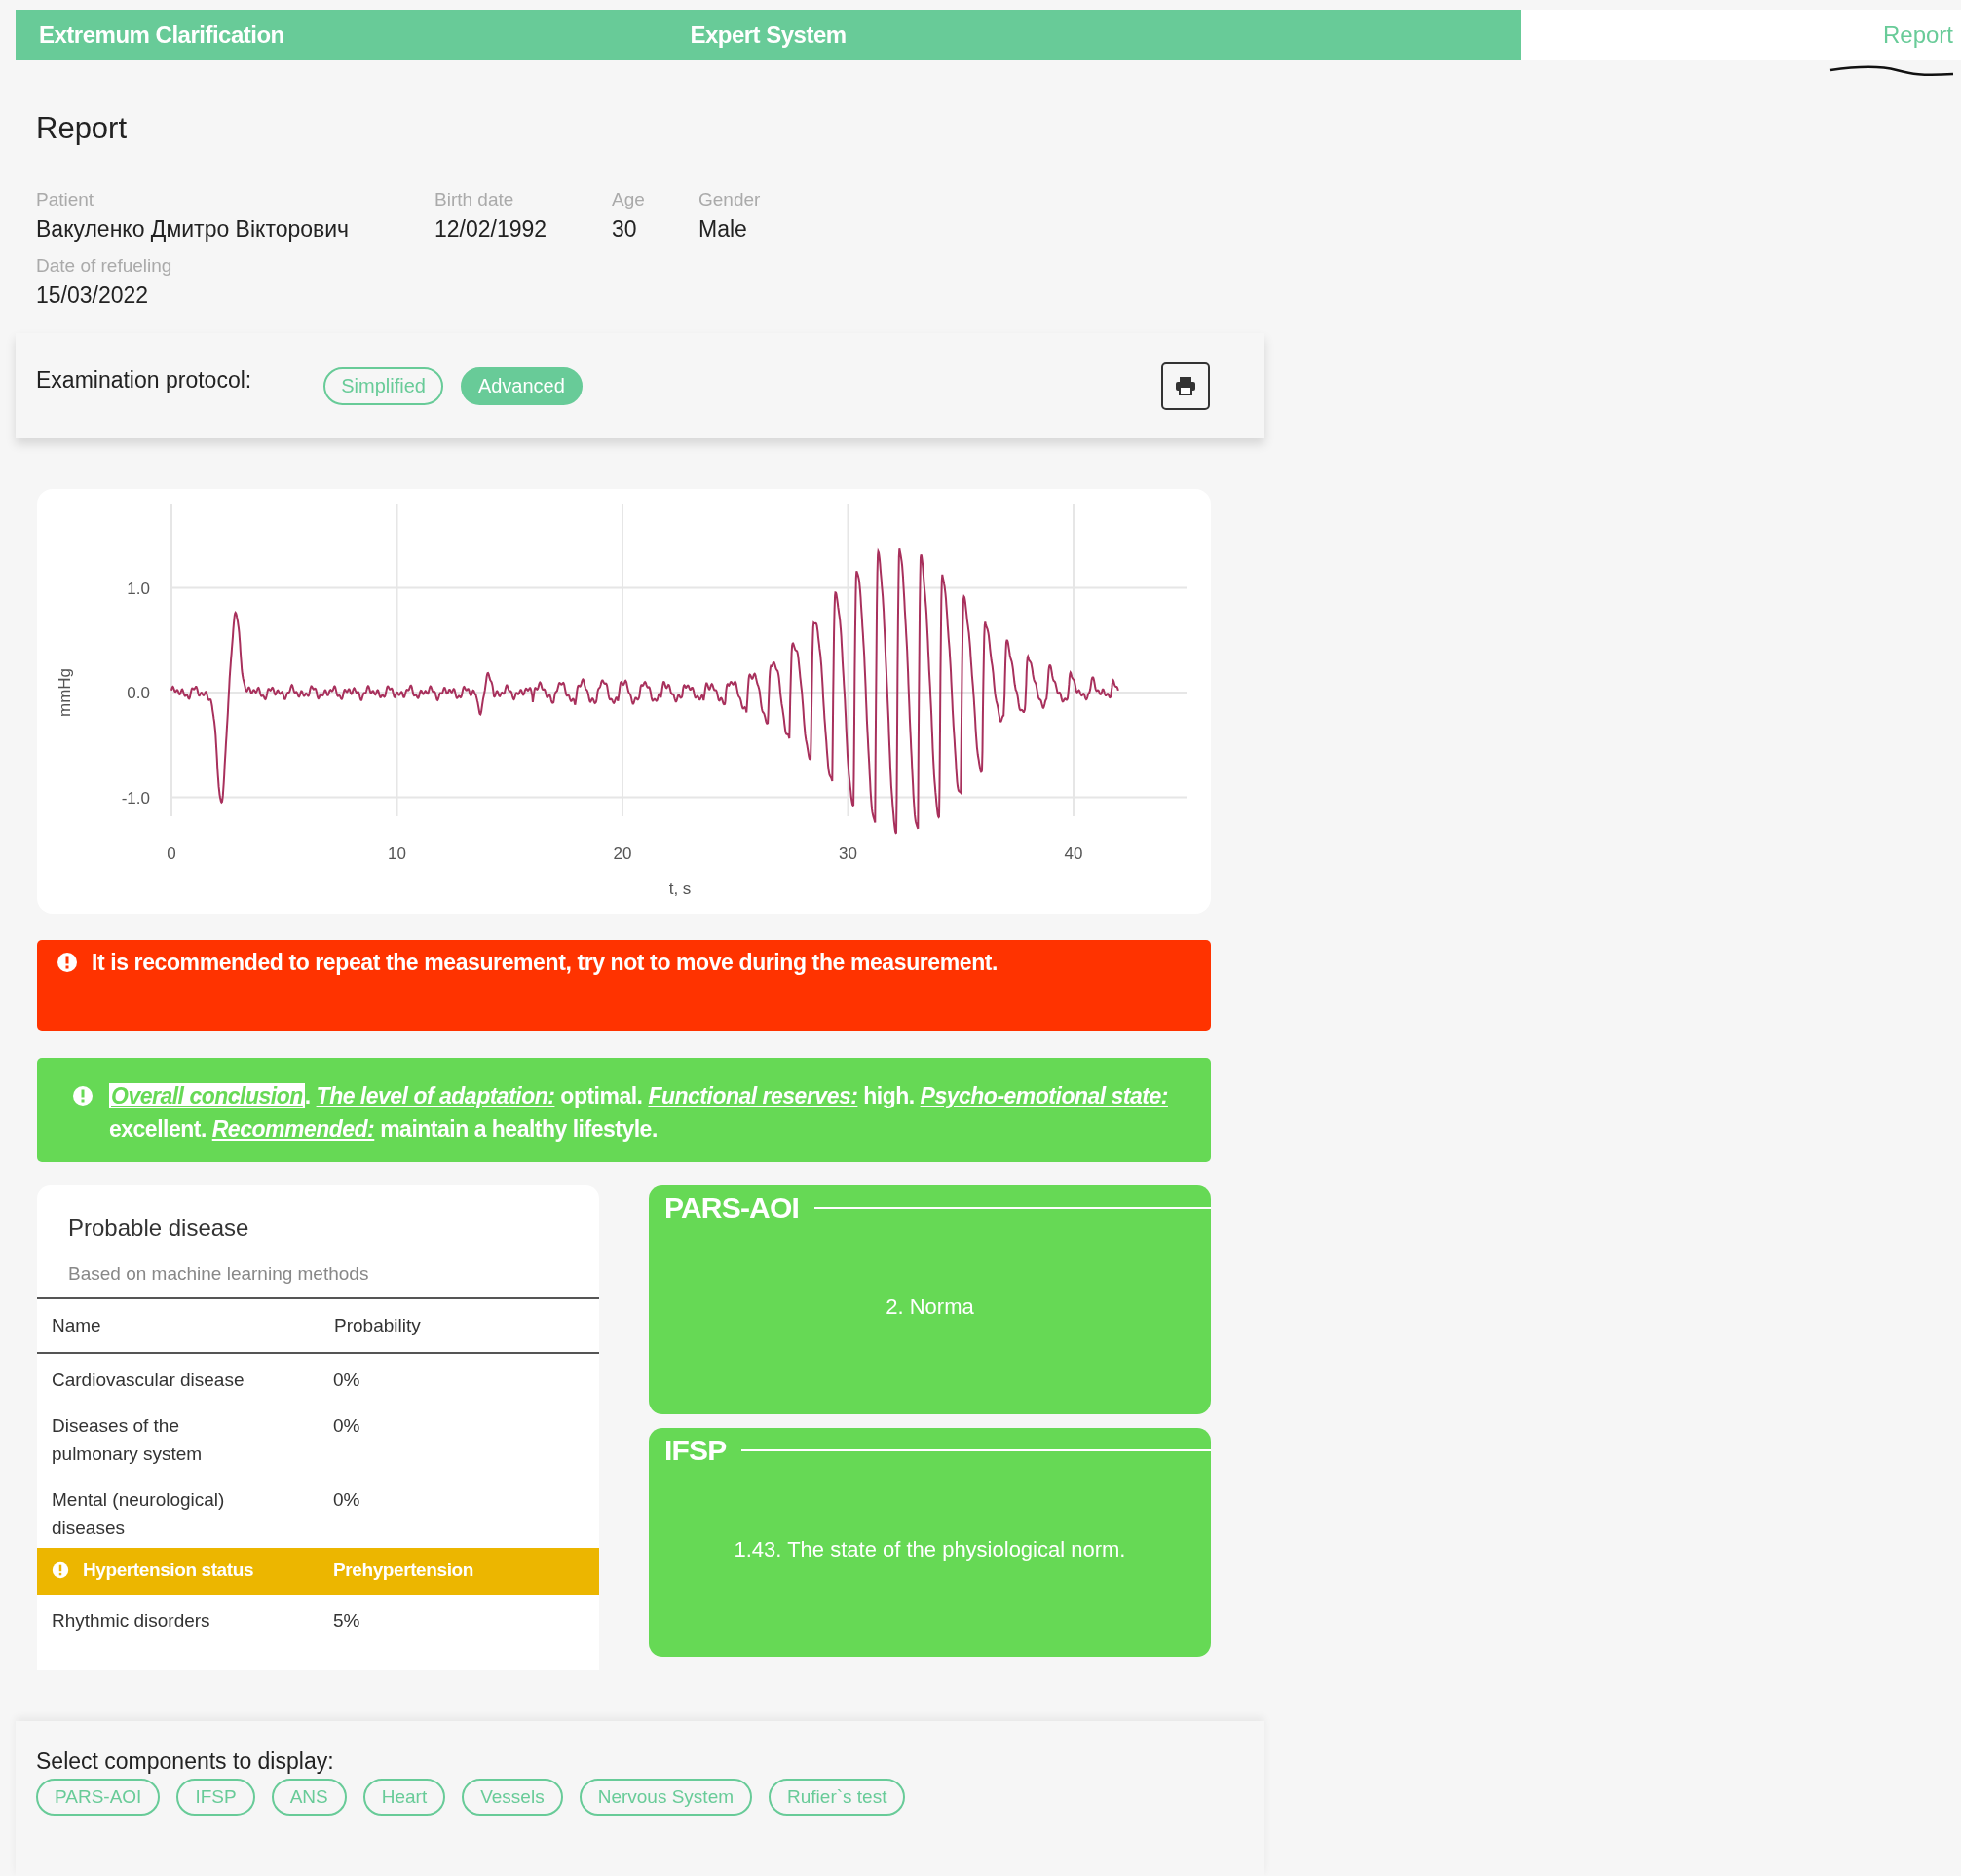 This screenshot has height=1876, width=1961. What do you see at coordinates (138, 693) in the screenshot?
I see `axis-tick-label: 0.0` at bounding box center [138, 693].